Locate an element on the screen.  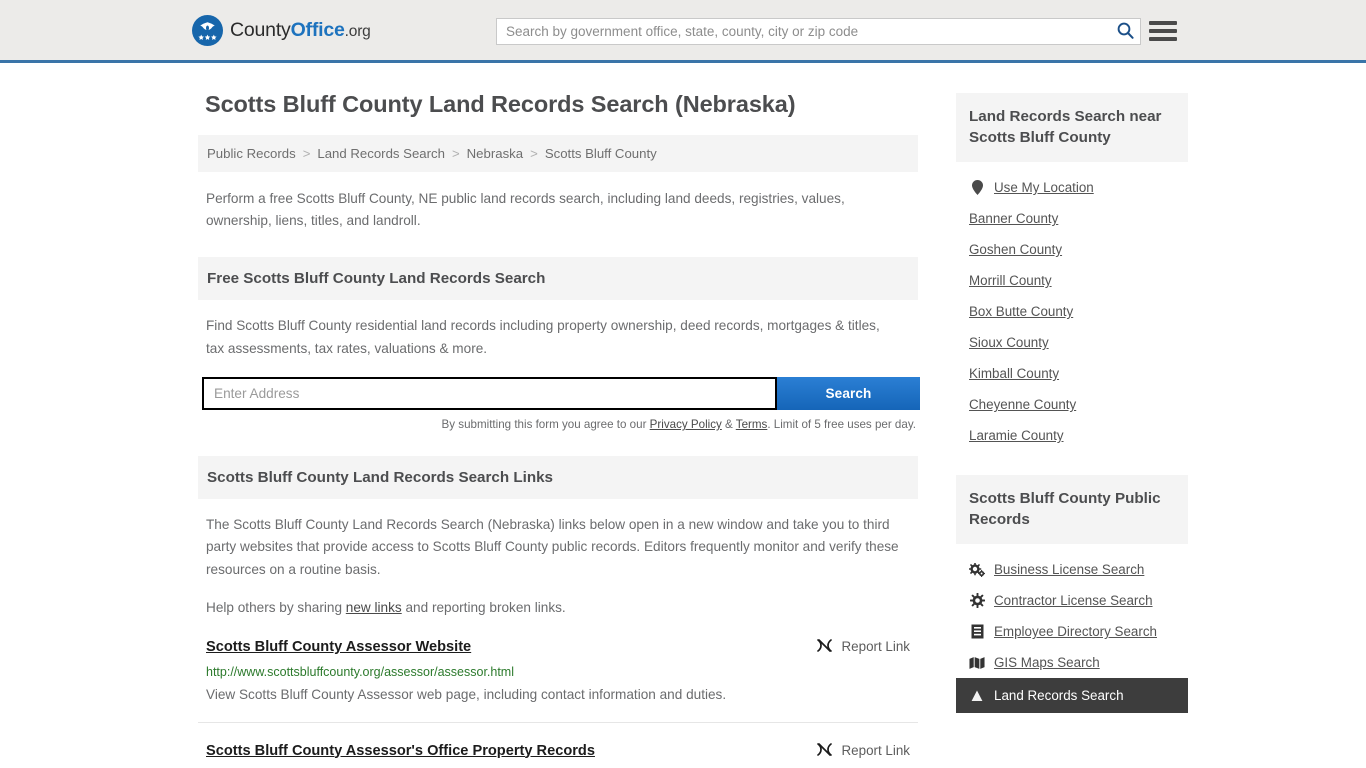
sidebar-item-contractor-license-search: Contractor License Search is located at coordinates (1072, 600).